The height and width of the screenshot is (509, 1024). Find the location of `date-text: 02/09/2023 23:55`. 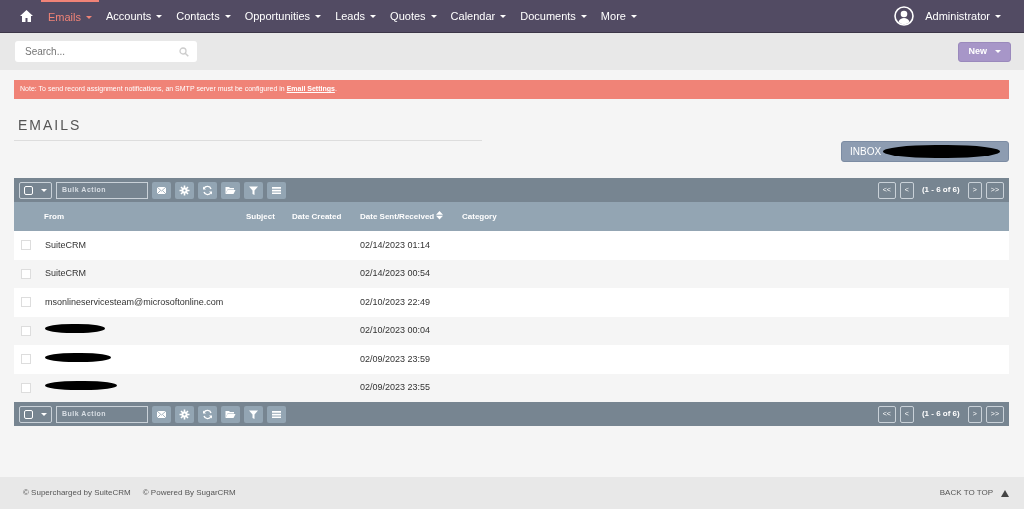

date-text: 02/09/2023 23:55 is located at coordinates (395, 387).